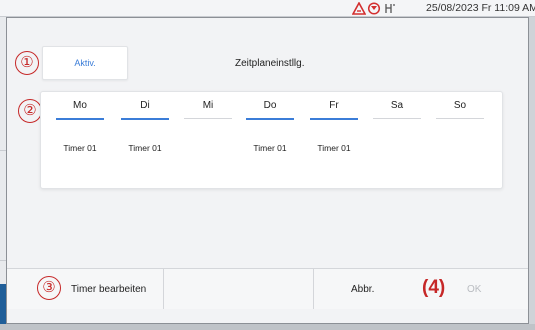 This screenshot has height=330, width=535. What do you see at coordinates (362, 289) in the screenshot?
I see `cancel-button: Abbr.` at bounding box center [362, 289].